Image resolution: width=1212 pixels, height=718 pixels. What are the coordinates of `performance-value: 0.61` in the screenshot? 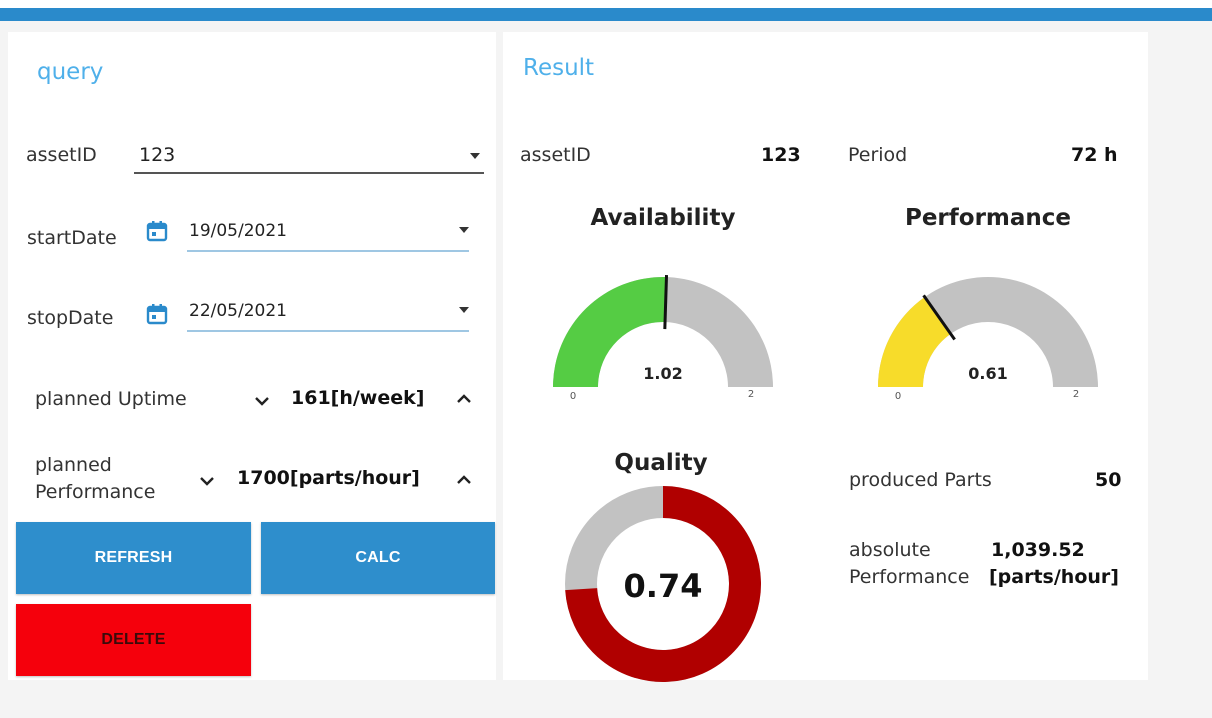 It's located at (987, 373).